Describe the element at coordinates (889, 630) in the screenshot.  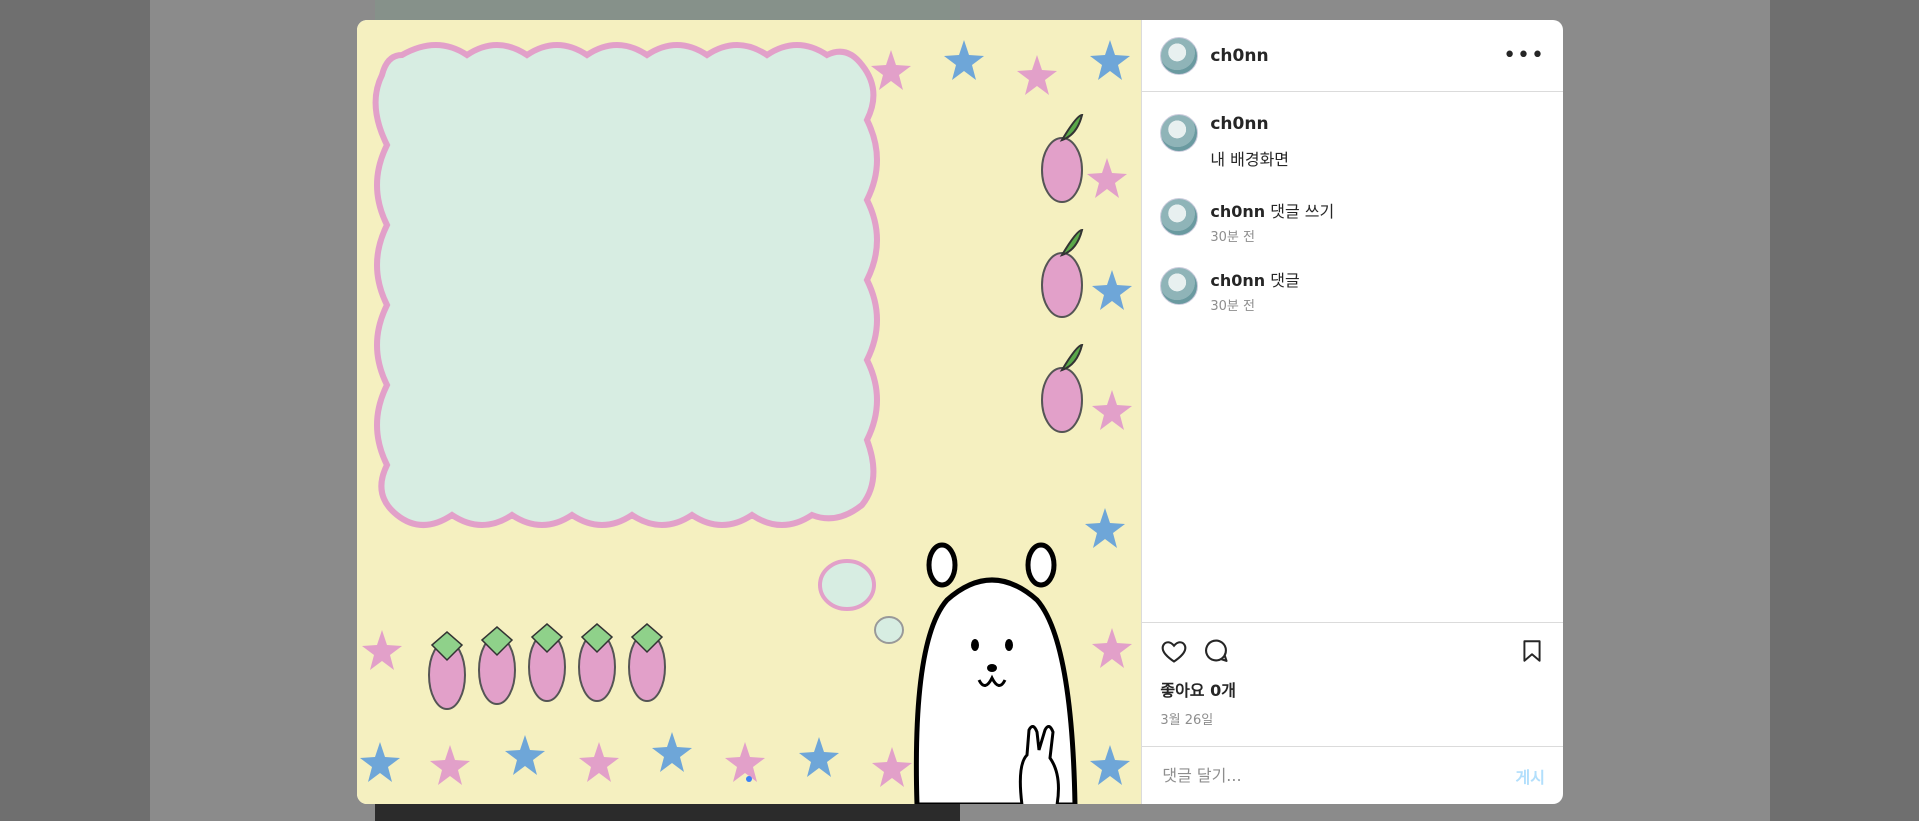
I see `thought-bubble-small` at that location.